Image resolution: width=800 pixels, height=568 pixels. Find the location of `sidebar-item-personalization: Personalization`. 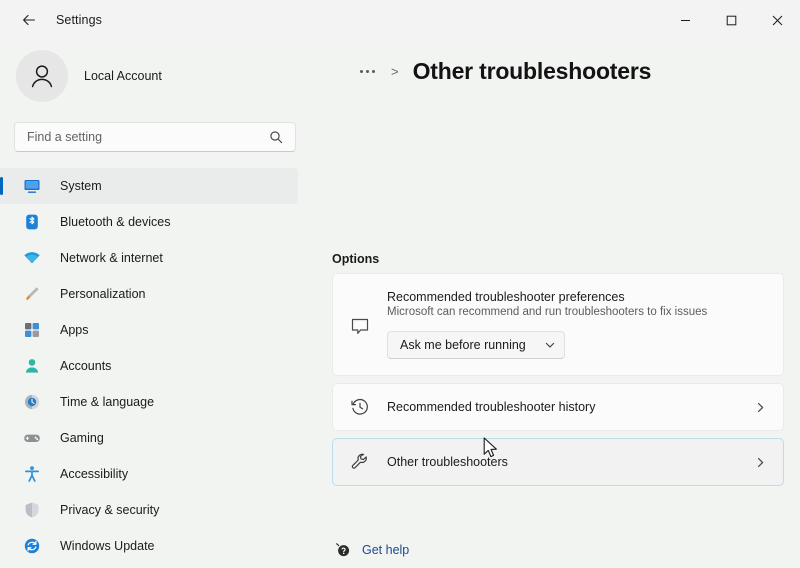

sidebar-item-personalization: Personalization is located at coordinates (149, 294).